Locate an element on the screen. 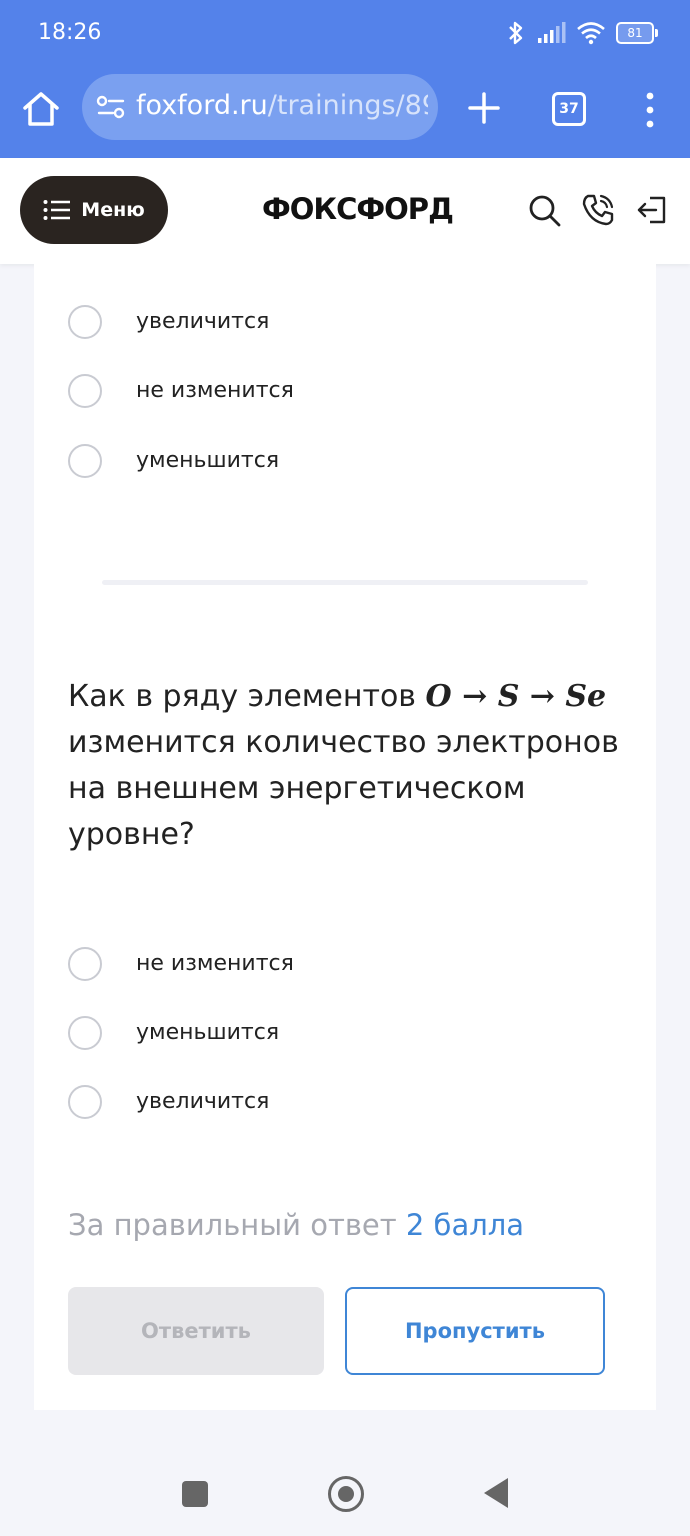 The height and width of the screenshot is (1536, 690). prev-option-2: не изменится is located at coordinates (181, 391).